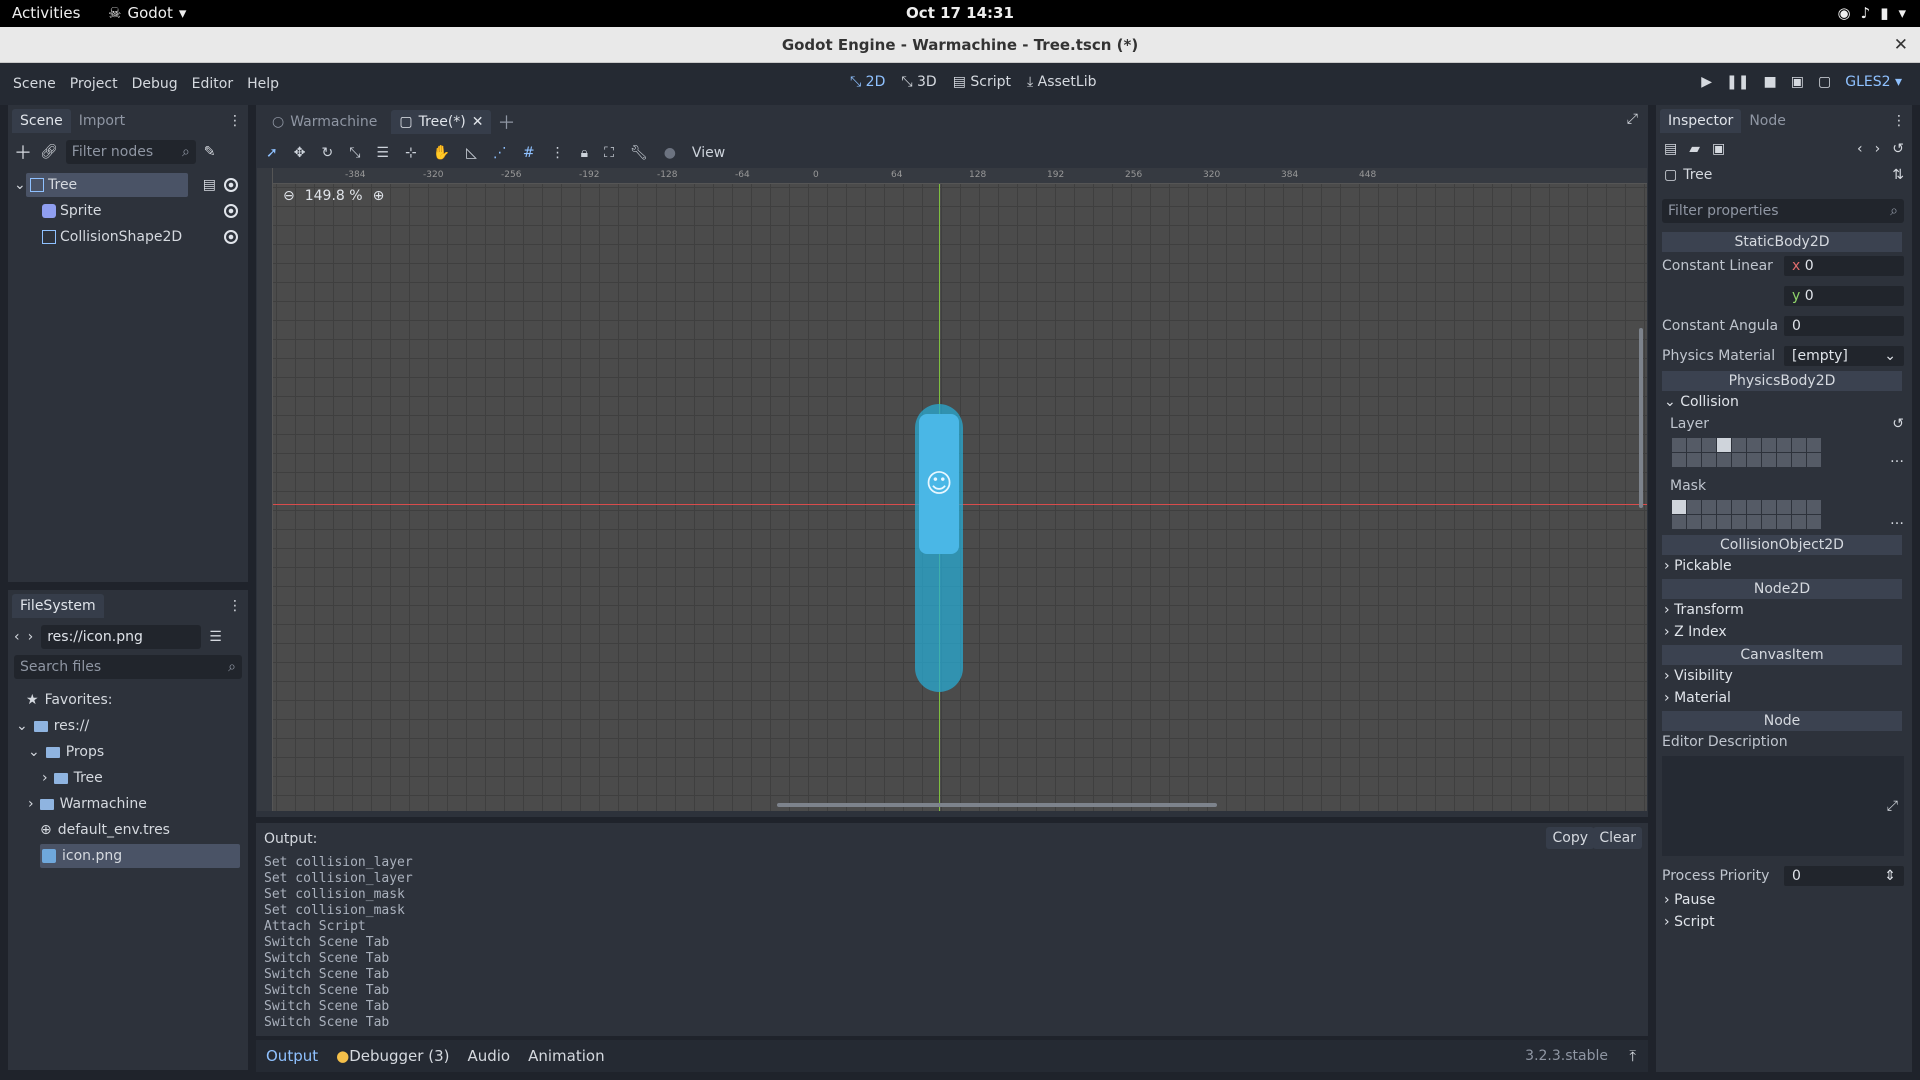 The height and width of the screenshot is (1080, 1920). What do you see at coordinates (58, 606) in the screenshot?
I see `tab-filesystem: FileSystem` at bounding box center [58, 606].